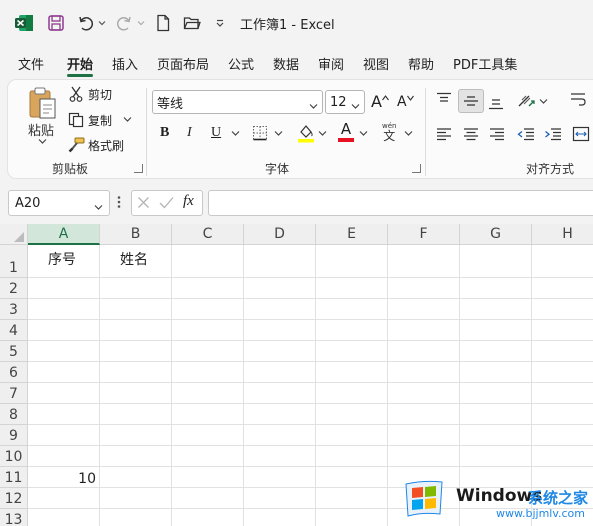 Image resolution: width=593 pixels, height=526 pixels. Describe the element at coordinates (241, 63) in the screenshot. I see `tab-formulas: 公式` at that location.